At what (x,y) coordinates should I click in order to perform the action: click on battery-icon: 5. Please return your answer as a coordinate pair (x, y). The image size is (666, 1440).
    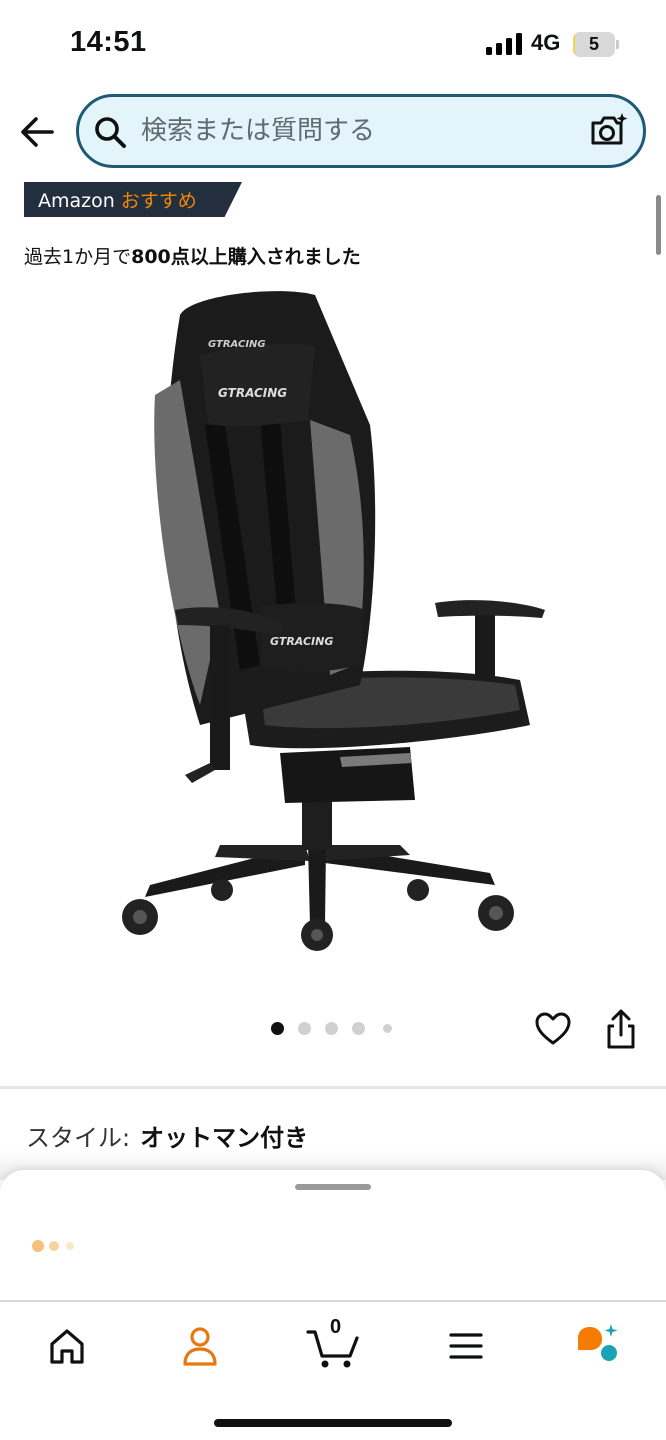
    Looking at the image, I should click on (596, 44).